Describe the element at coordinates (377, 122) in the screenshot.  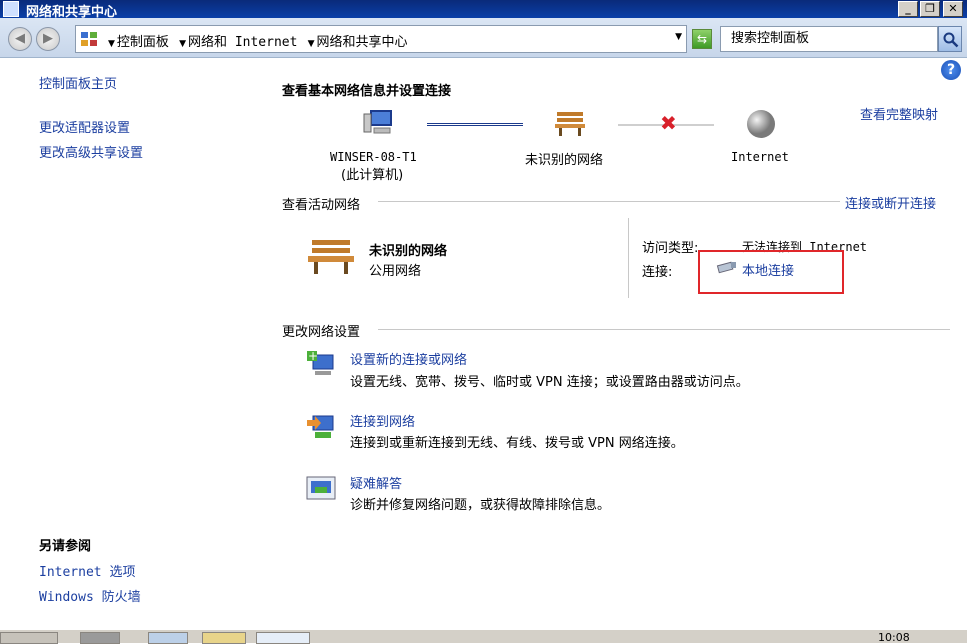
I see `computer-icon` at that location.